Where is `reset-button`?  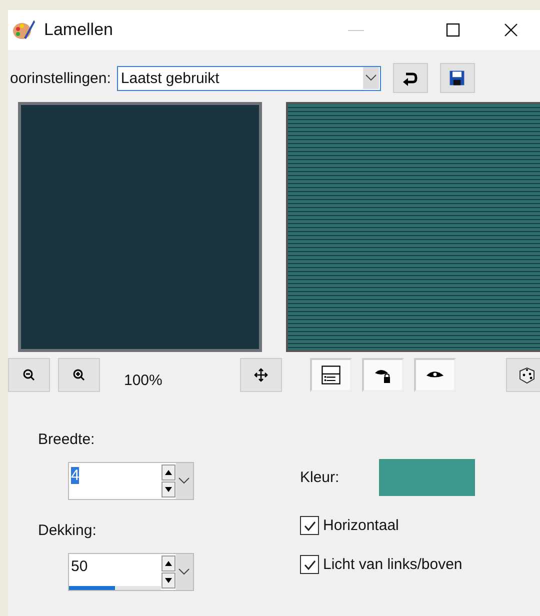 reset-button is located at coordinates (410, 78).